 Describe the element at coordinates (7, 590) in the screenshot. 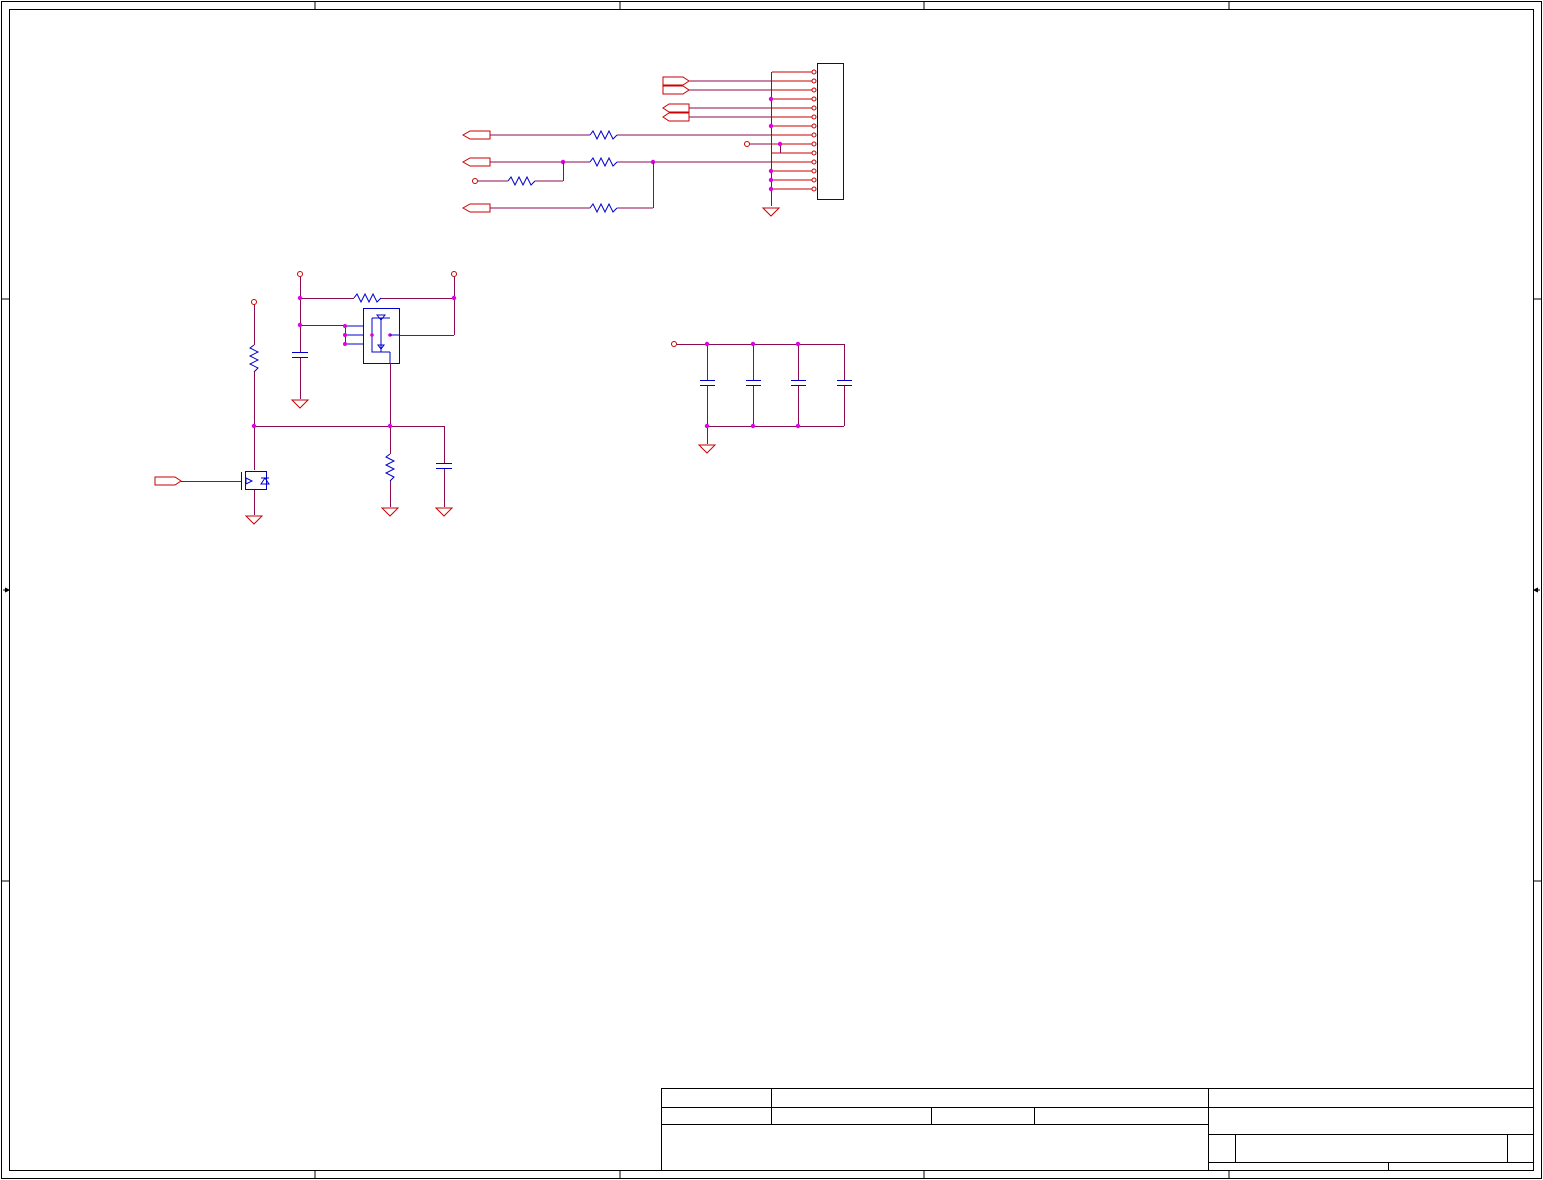

I see `center-arrow-left-icon` at that location.